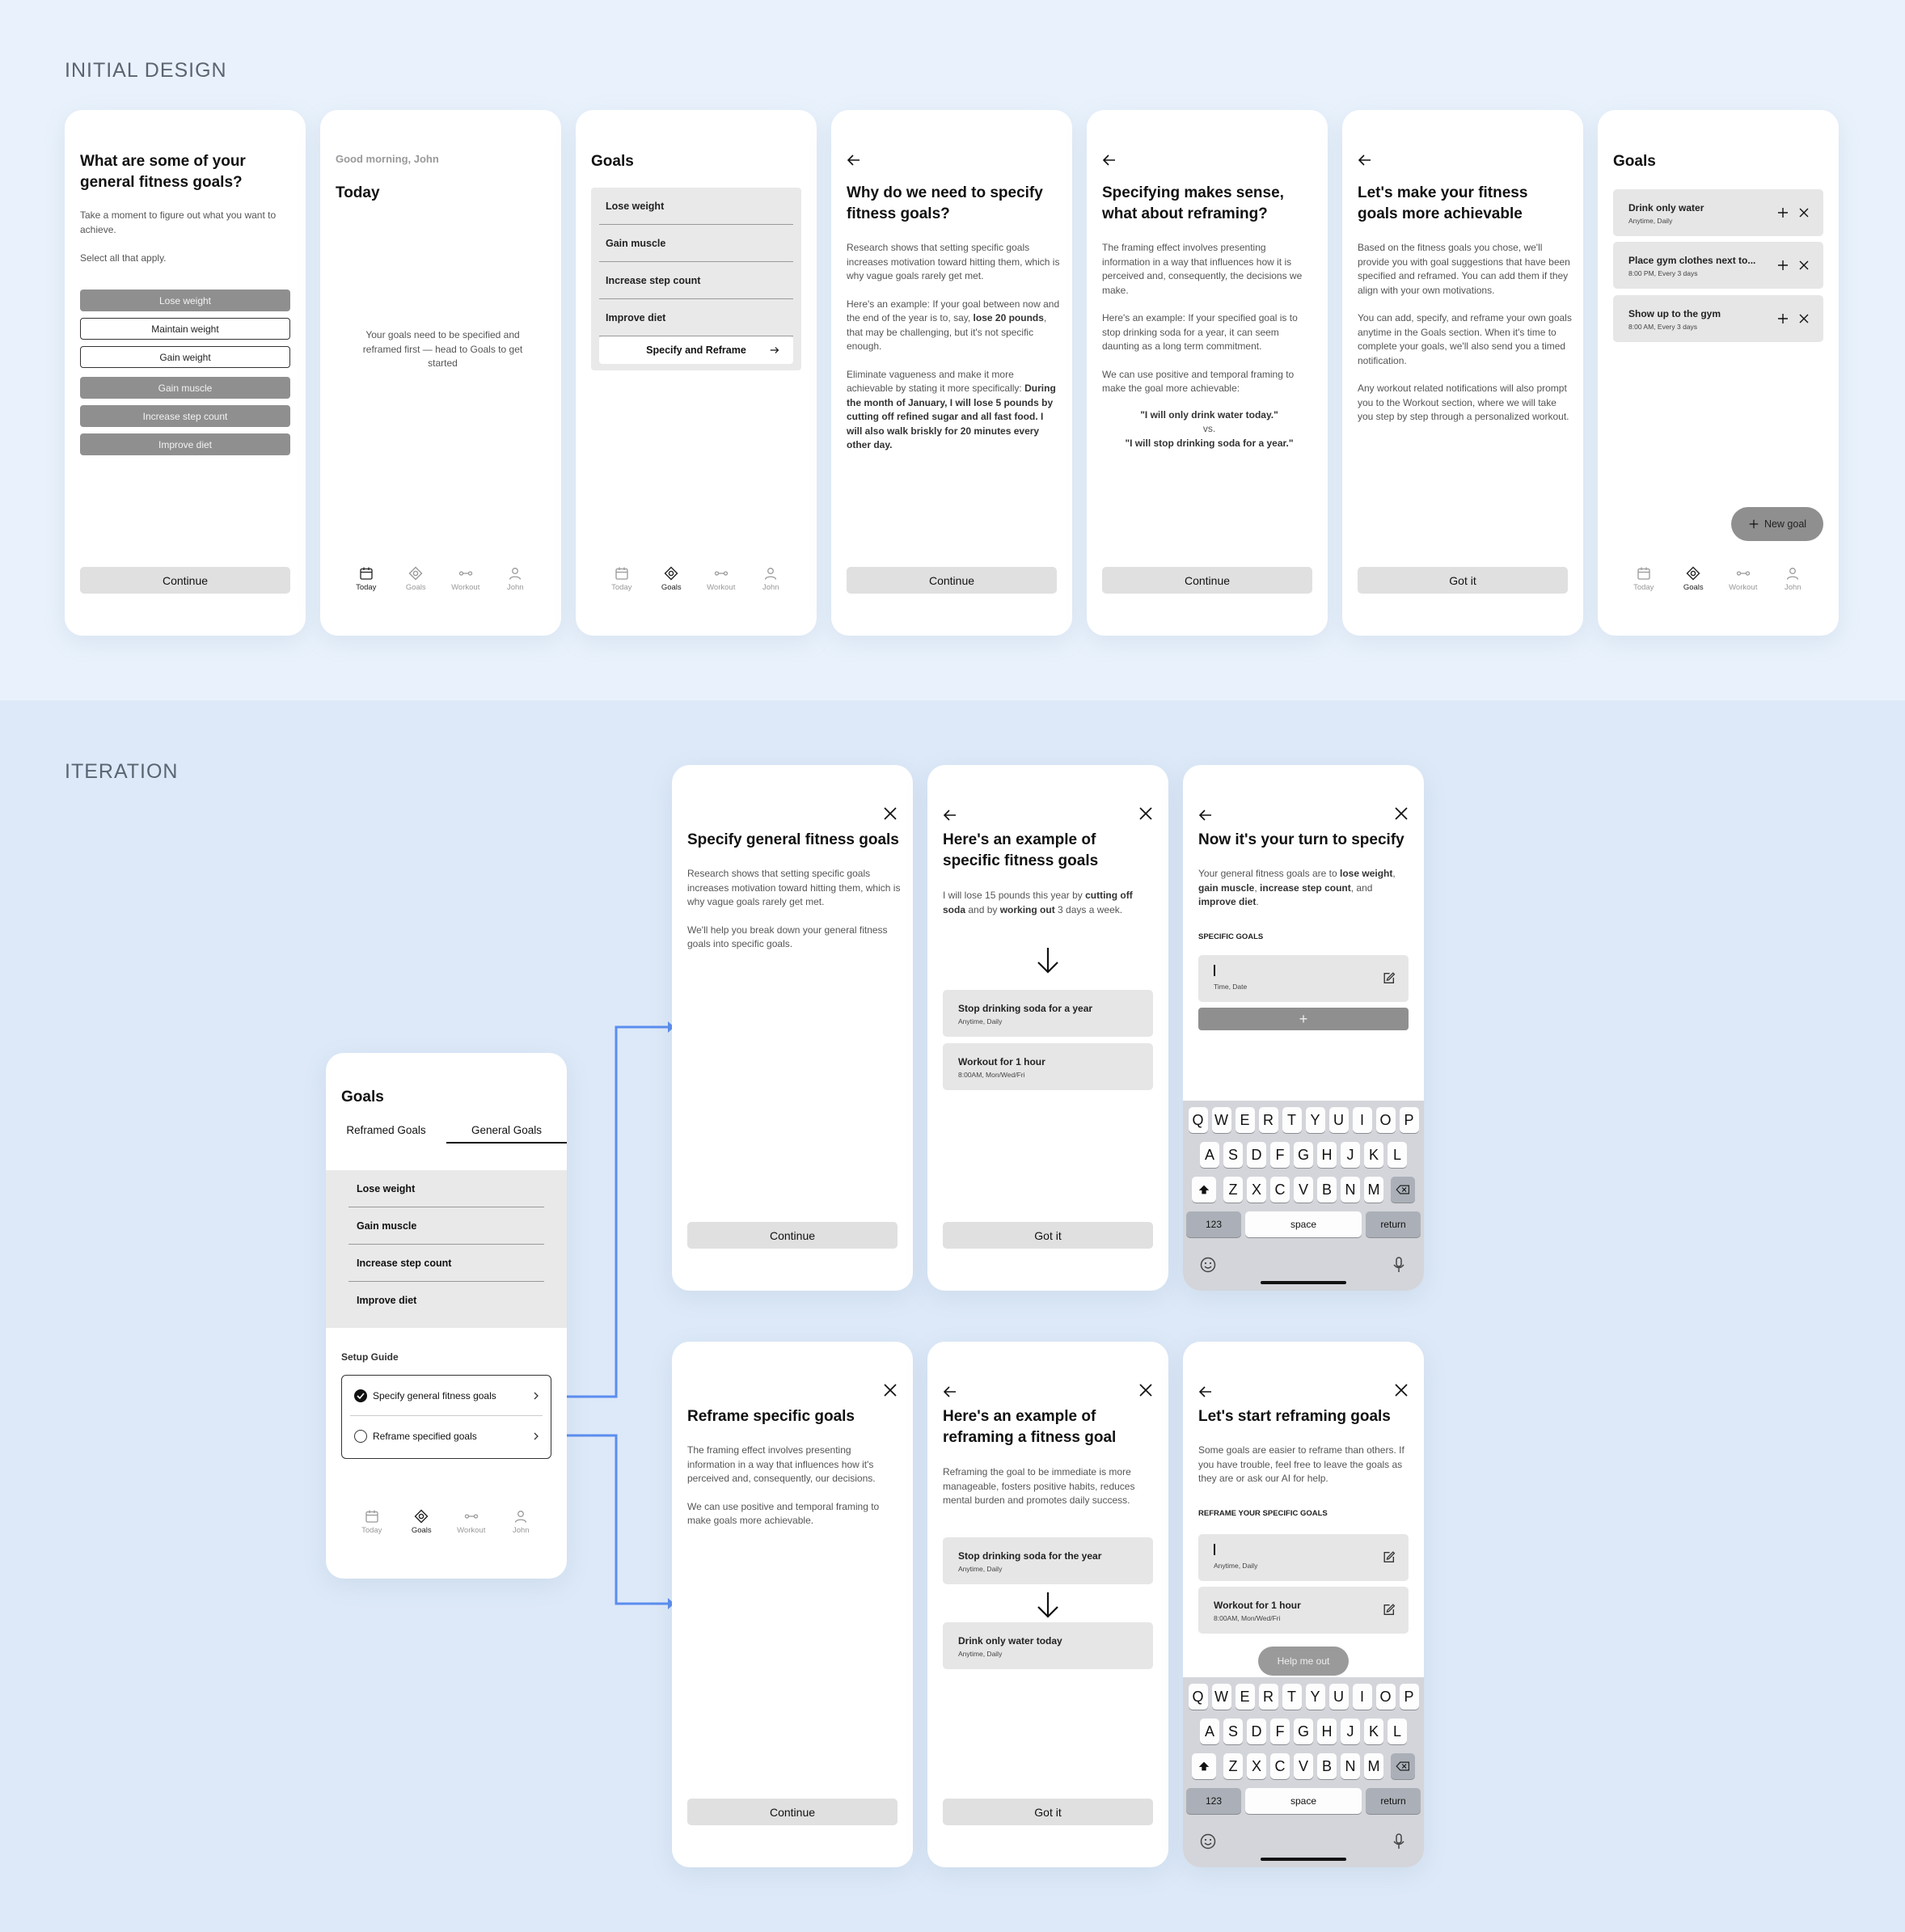 The width and height of the screenshot is (1905, 1932). I want to click on key: Q, so click(1198, 1697).